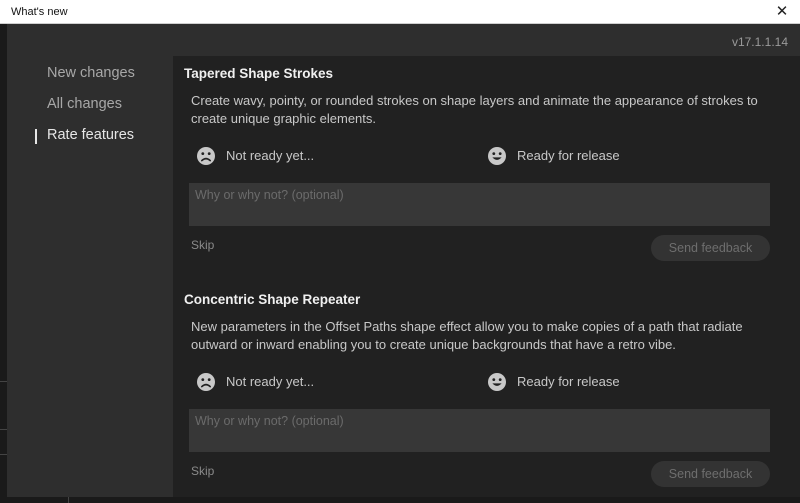  I want to click on nav-item-label: New changes, so click(91, 73).